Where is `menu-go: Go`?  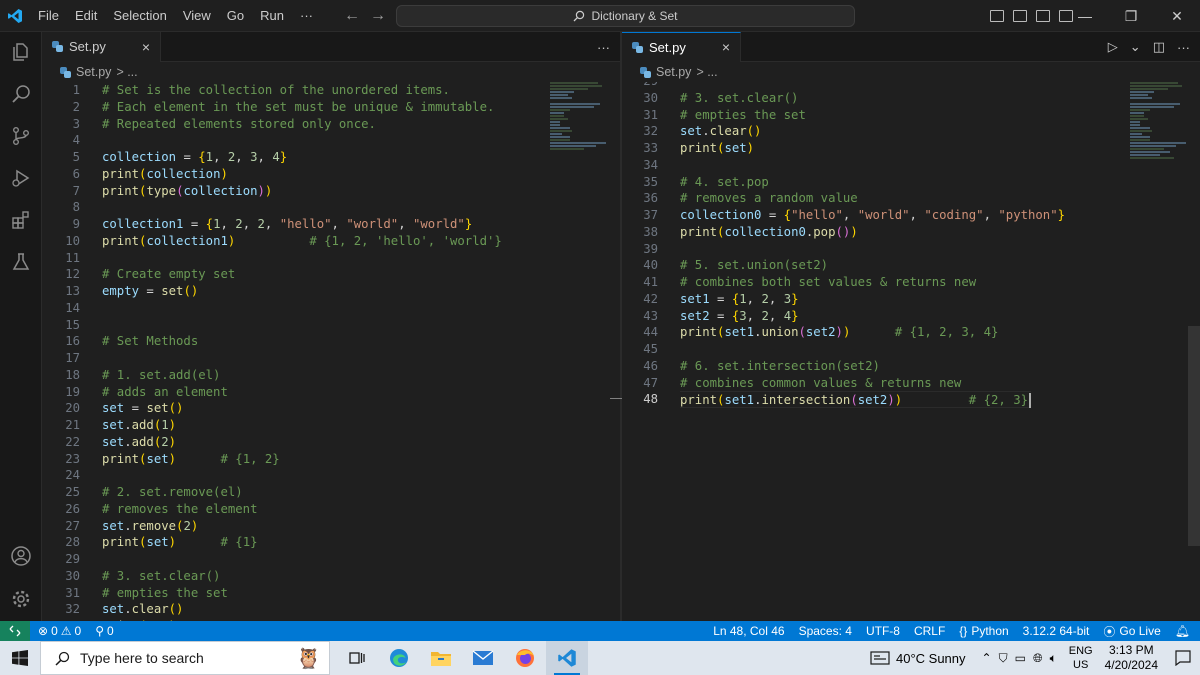 menu-go: Go is located at coordinates (235, 16).